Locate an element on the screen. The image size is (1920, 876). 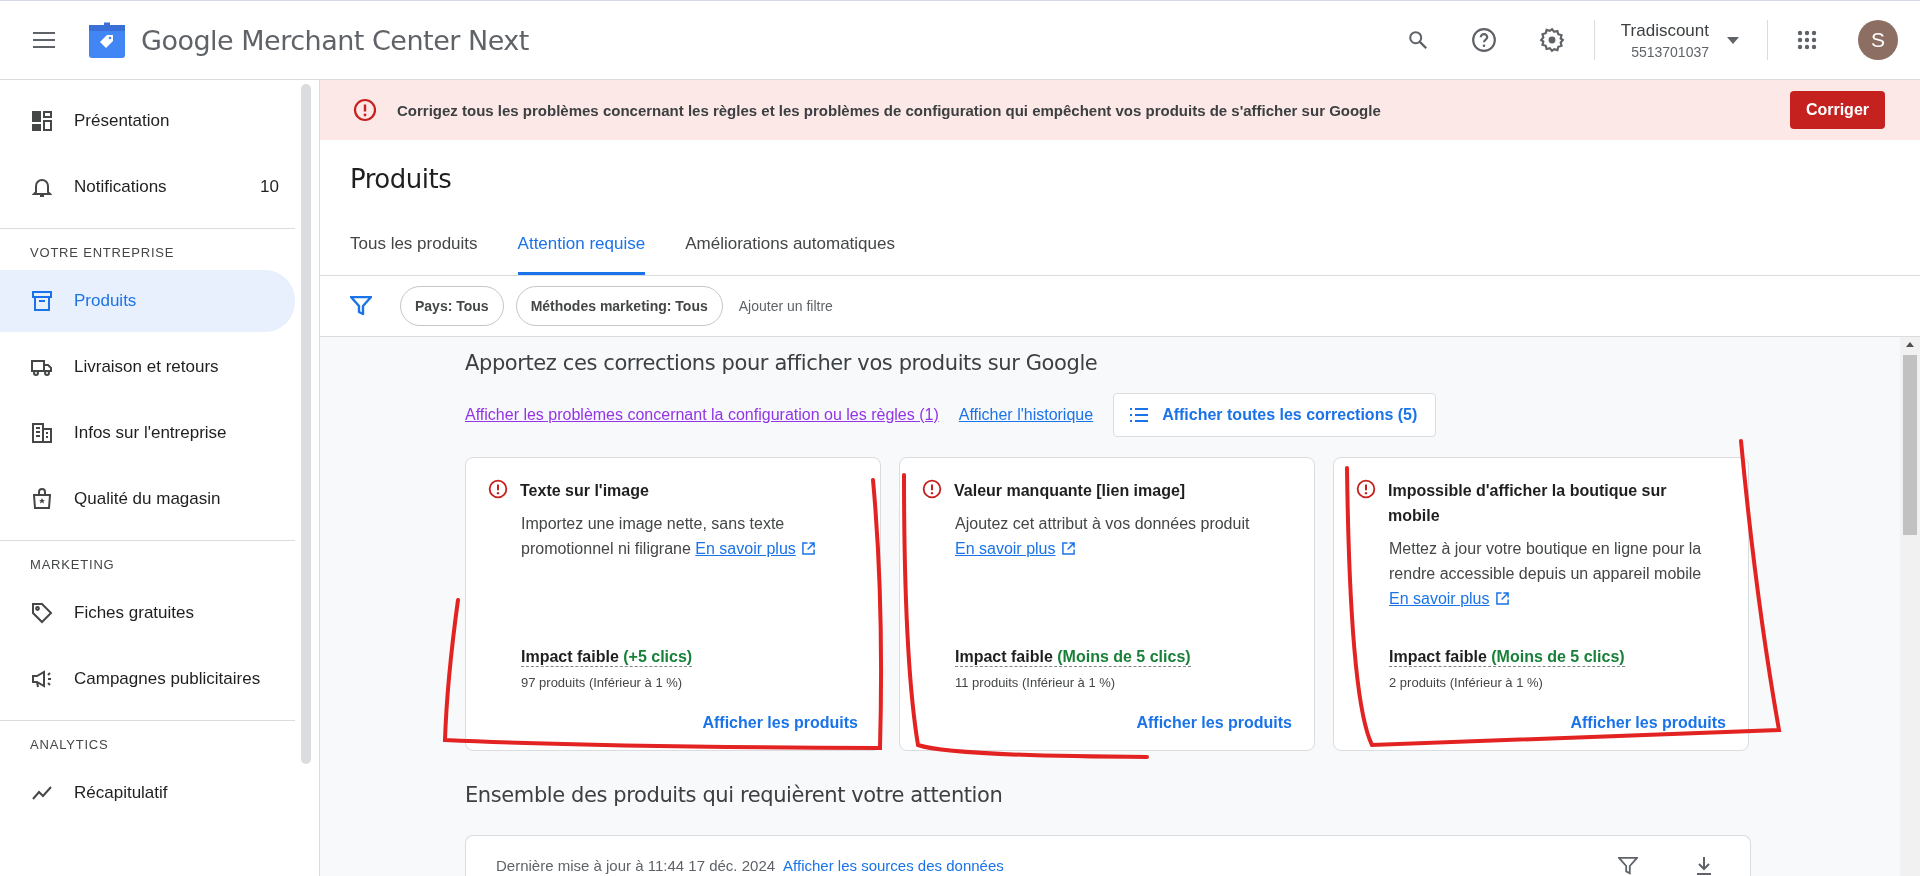
data-sources-link: Afficher les sources des données is located at coordinates (893, 865).